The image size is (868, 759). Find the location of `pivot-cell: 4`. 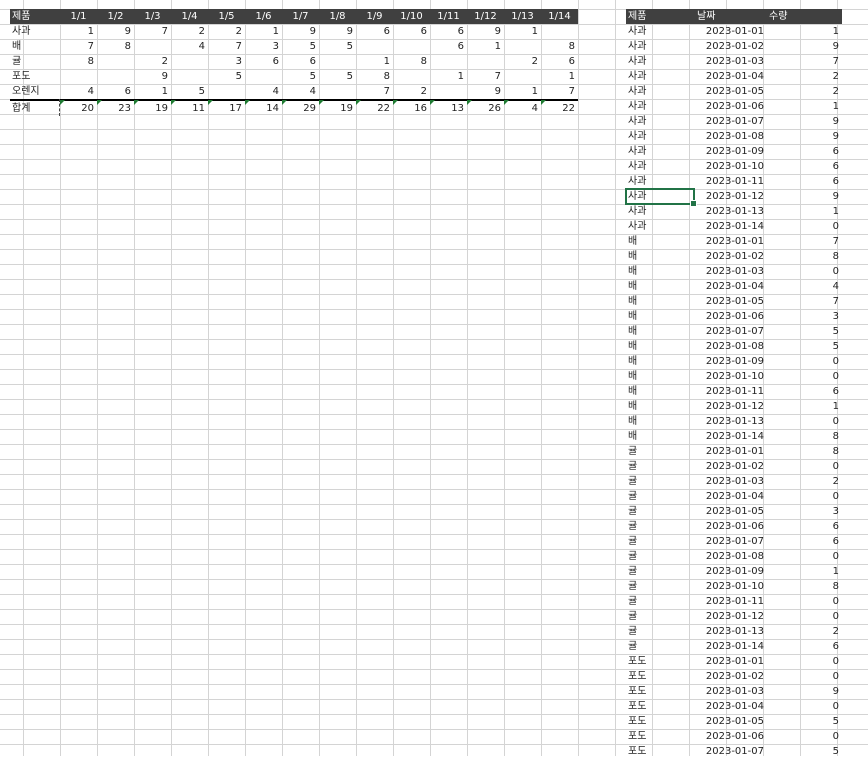

pivot-cell: 4 is located at coordinates (300, 91).